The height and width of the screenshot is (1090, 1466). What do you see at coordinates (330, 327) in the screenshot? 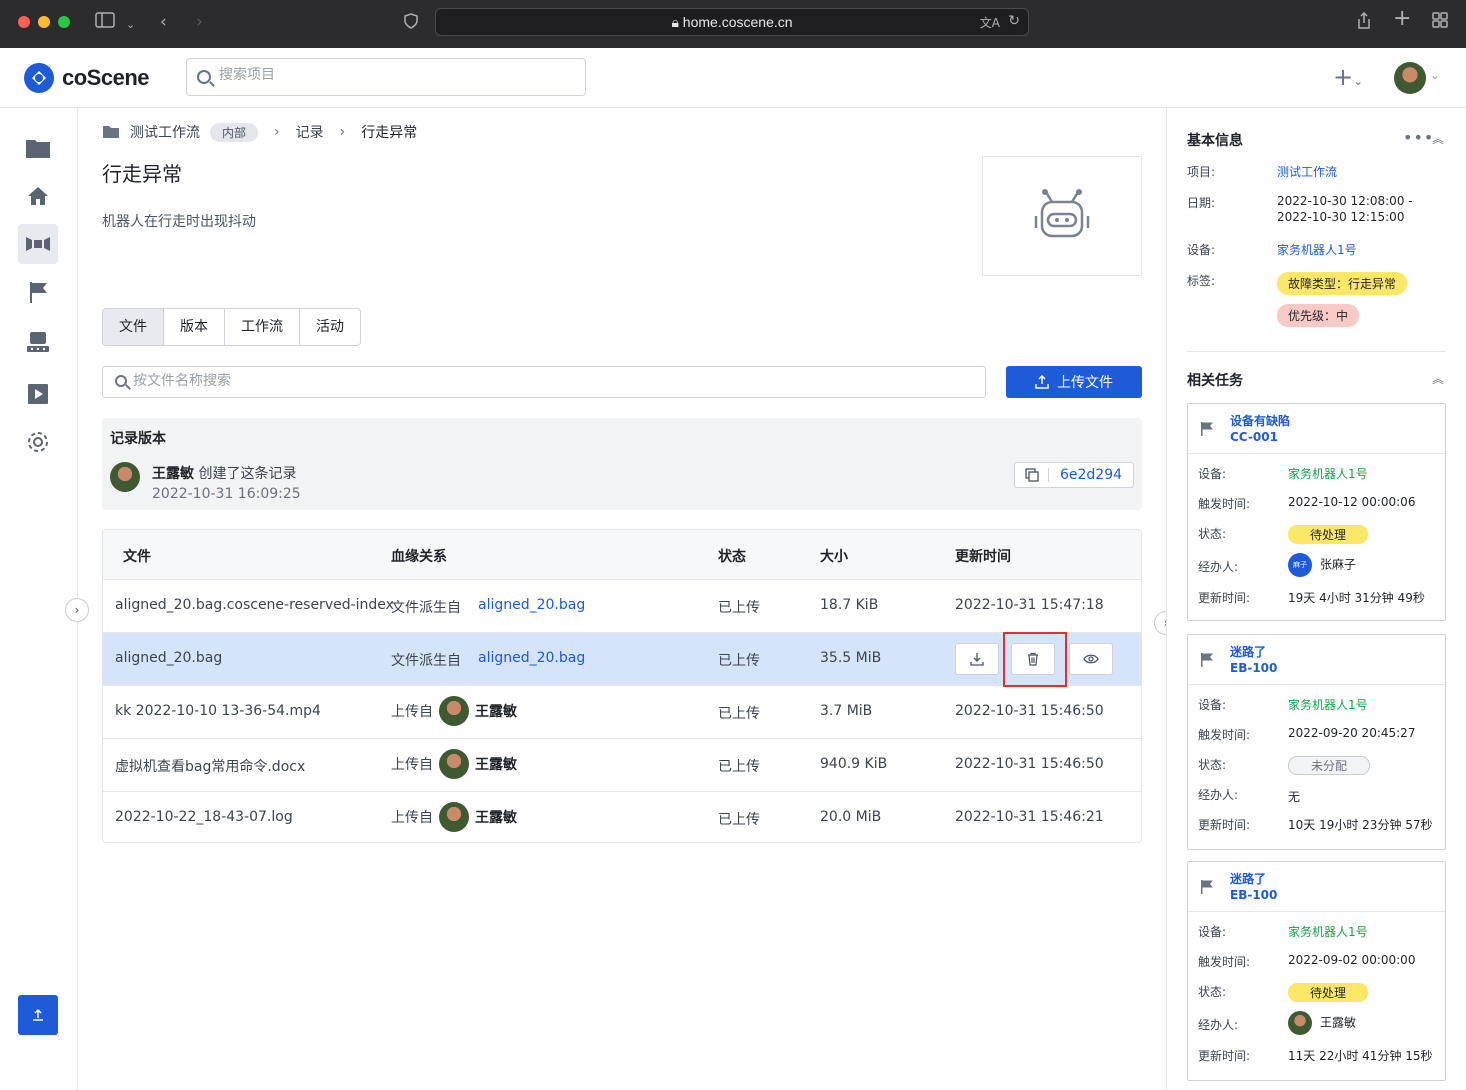
I see `tab-activity: 活动` at bounding box center [330, 327].